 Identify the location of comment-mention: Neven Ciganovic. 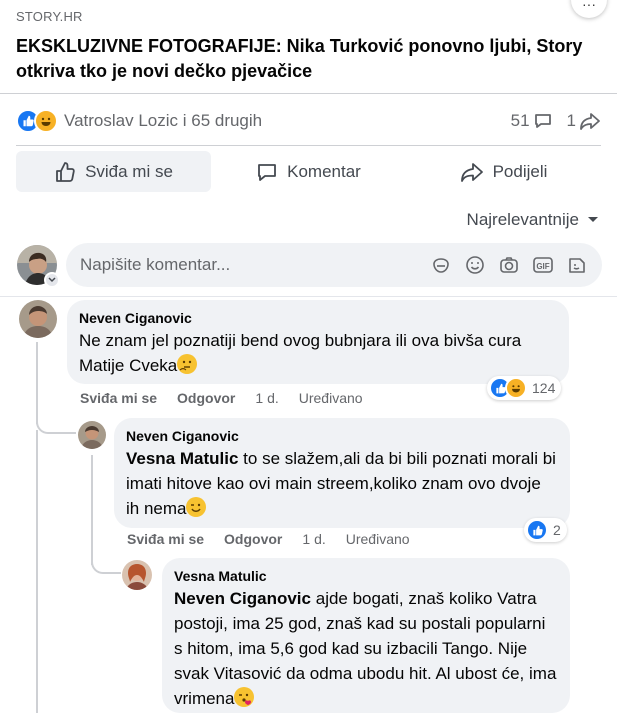
(242, 598).